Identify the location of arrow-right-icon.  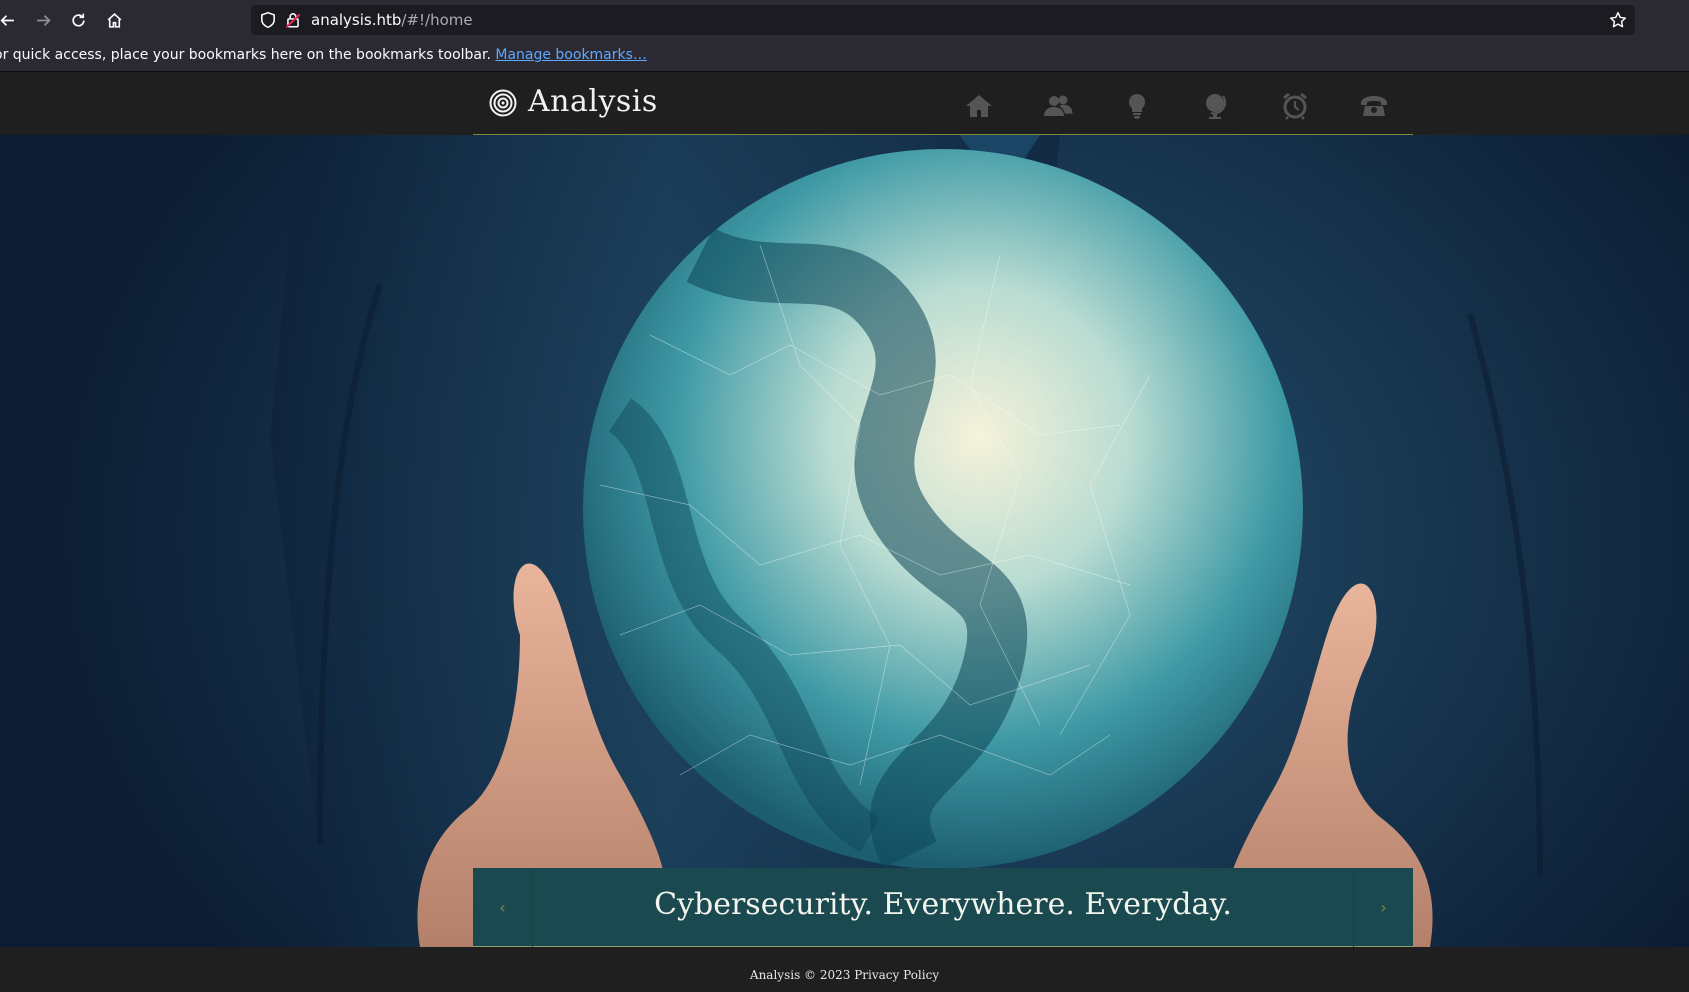
(43, 20).